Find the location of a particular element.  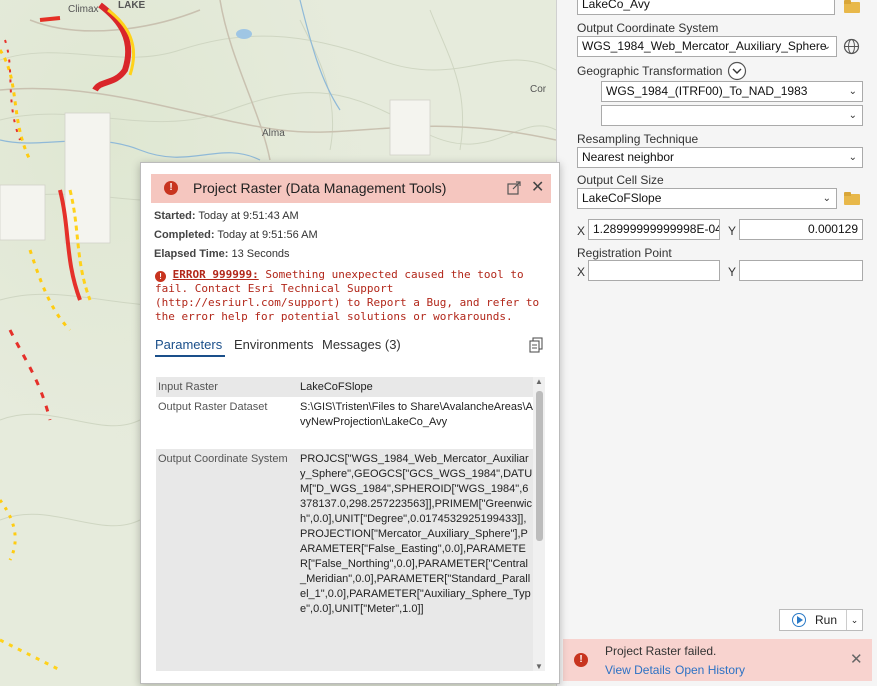

open-history-link: Open History is located at coordinates (710, 670).